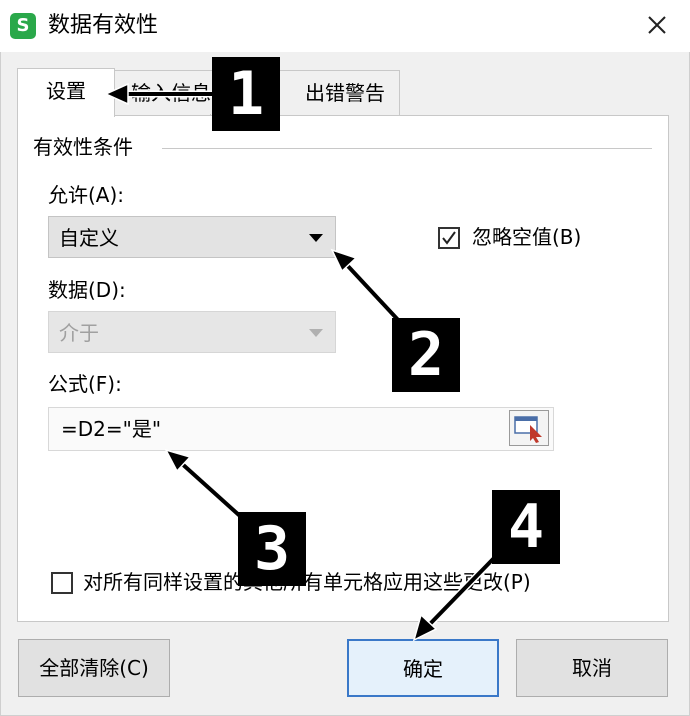 The height and width of the screenshot is (716, 690). Describe the element at coordinates (657, 25) in the screenshot. I see `close-icon` at that location.